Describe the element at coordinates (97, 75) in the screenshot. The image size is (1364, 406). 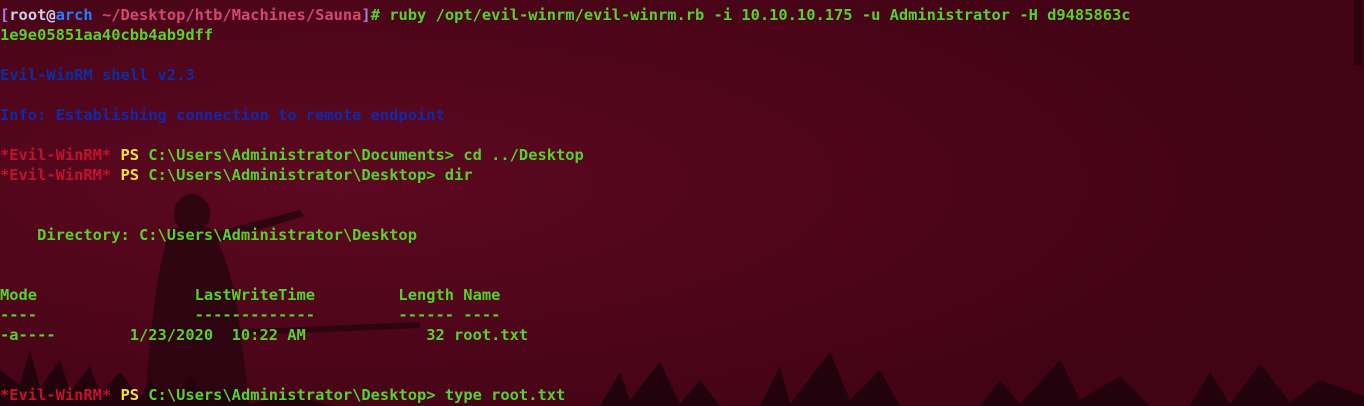
I see `banner-version: Evil-WinRM shell v2.3` at that location.